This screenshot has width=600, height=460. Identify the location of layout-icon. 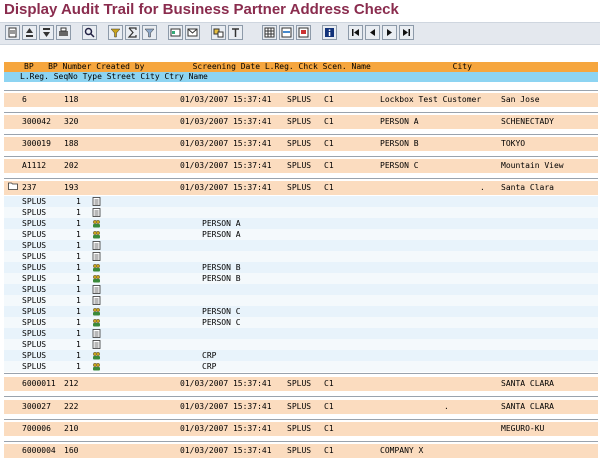
(269, 32).